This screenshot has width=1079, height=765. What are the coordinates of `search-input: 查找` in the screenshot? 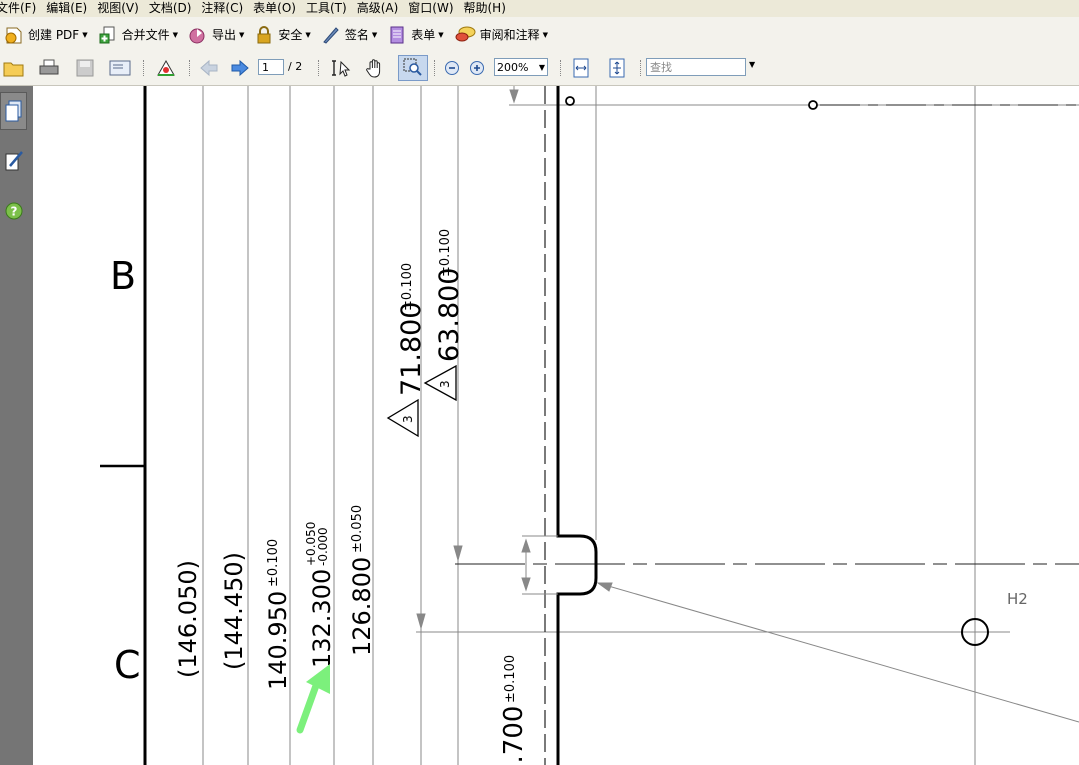 It's located at (696, 67).